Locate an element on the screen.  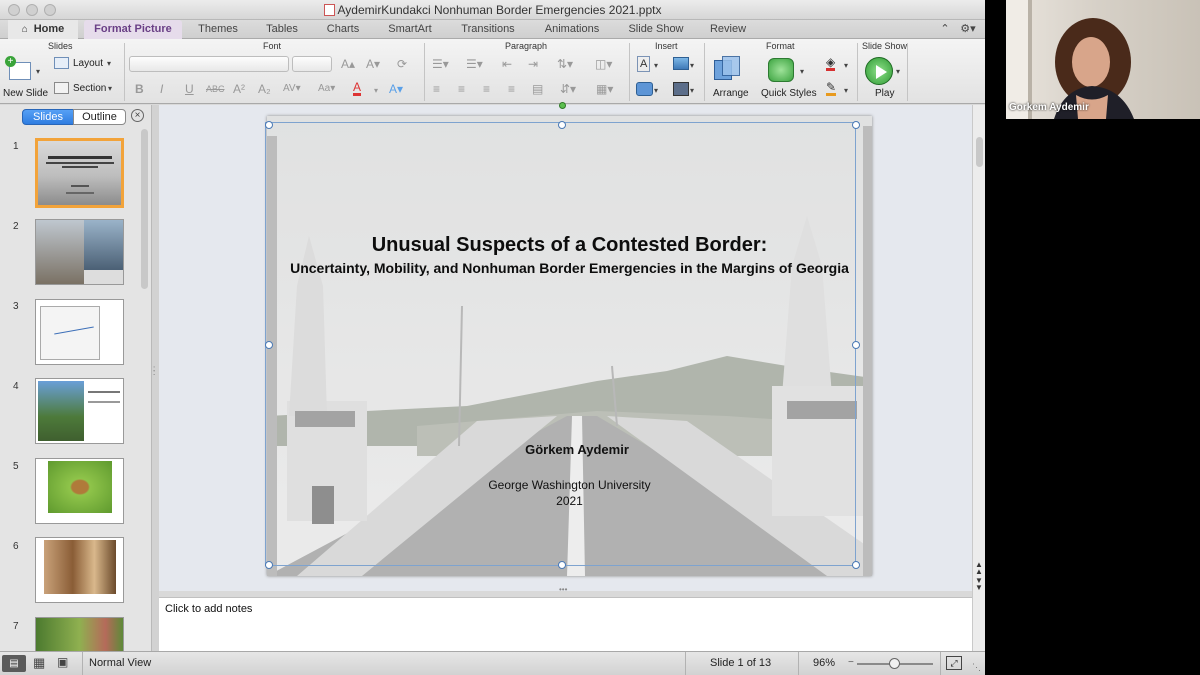
normal-view-icon: ▤ is located at coordinates (14, 663).